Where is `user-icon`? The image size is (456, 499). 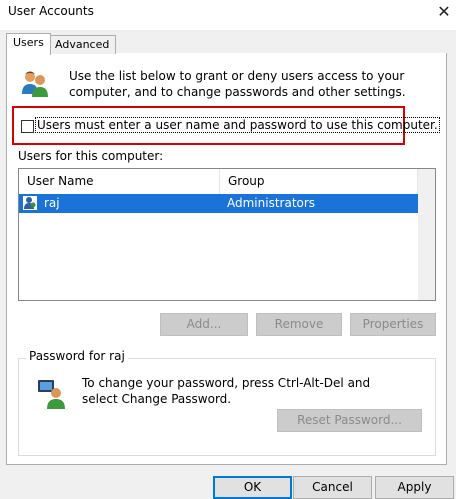
user-icon is located at coordinates (30, 203).